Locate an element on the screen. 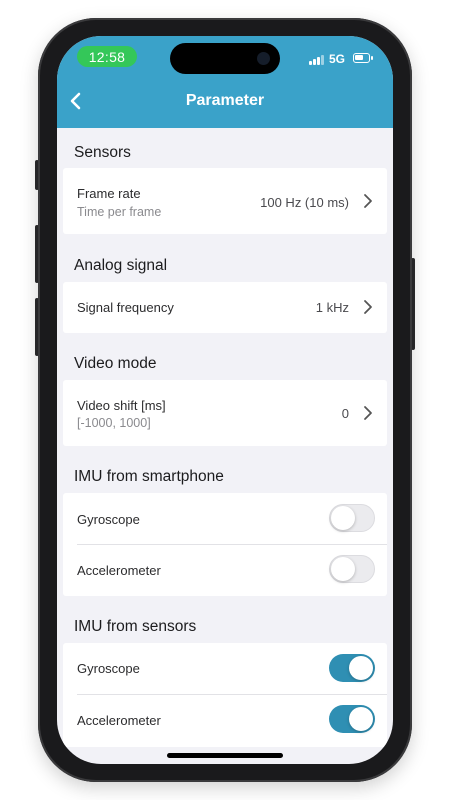 The height and width of the screenshot is (800, 450). sensors-accelerometer-row: Accelerometer is located at coordinates (225, 720).